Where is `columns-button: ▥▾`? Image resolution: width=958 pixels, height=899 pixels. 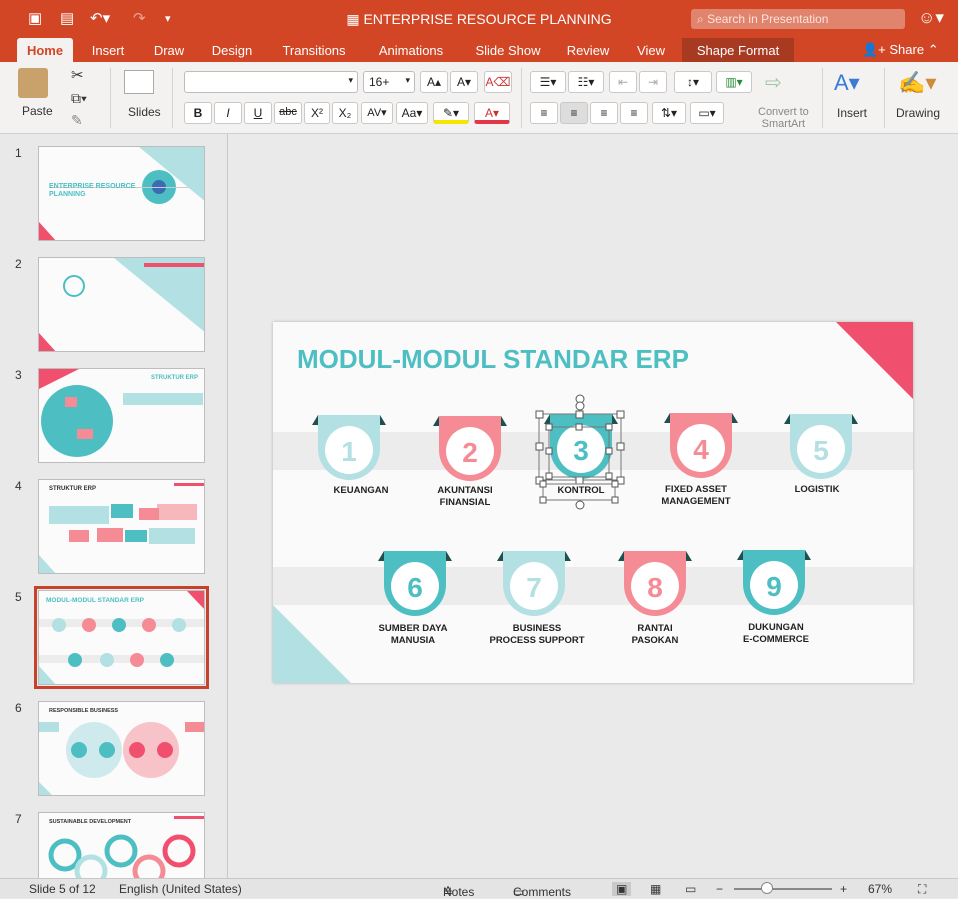 columns-button: ▥▾ is located at coordinates (734, 82).